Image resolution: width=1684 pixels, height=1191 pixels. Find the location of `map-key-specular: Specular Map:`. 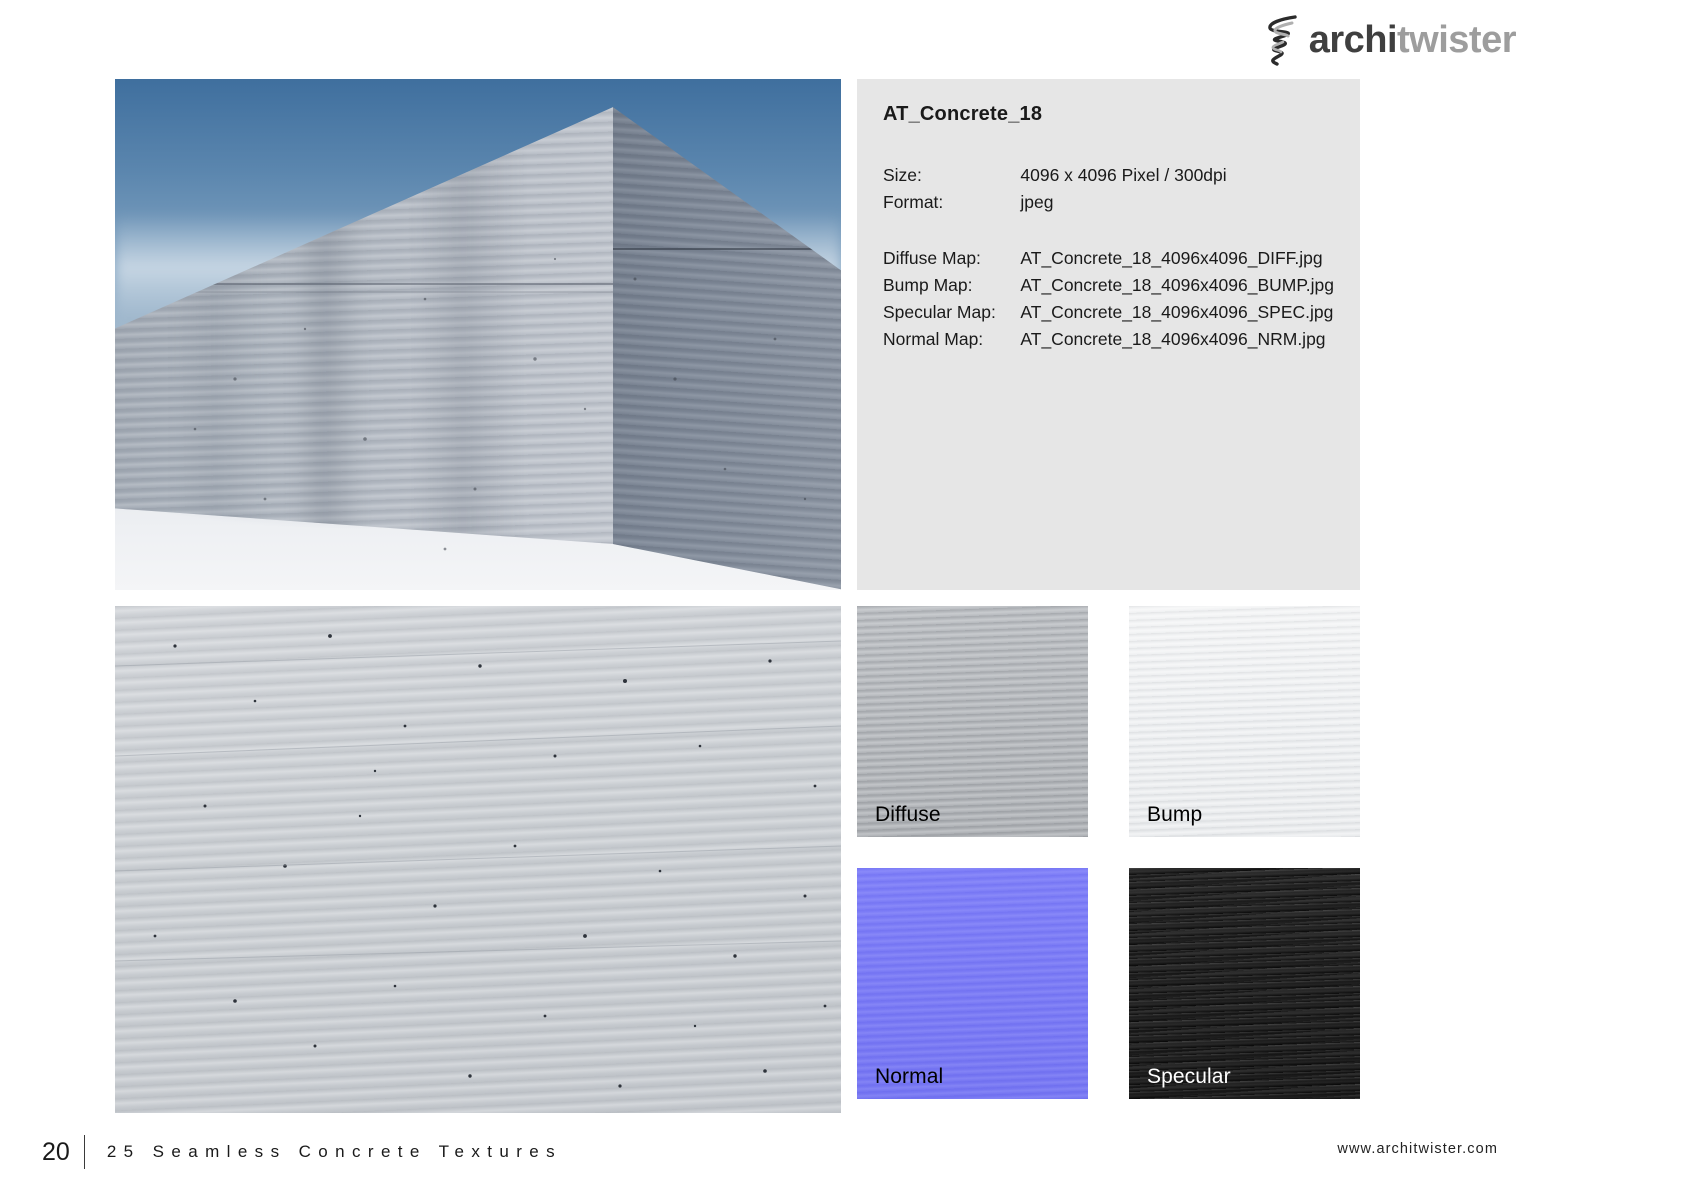

map-key-specular: Specular Map: is located at coordinates (939, 312).